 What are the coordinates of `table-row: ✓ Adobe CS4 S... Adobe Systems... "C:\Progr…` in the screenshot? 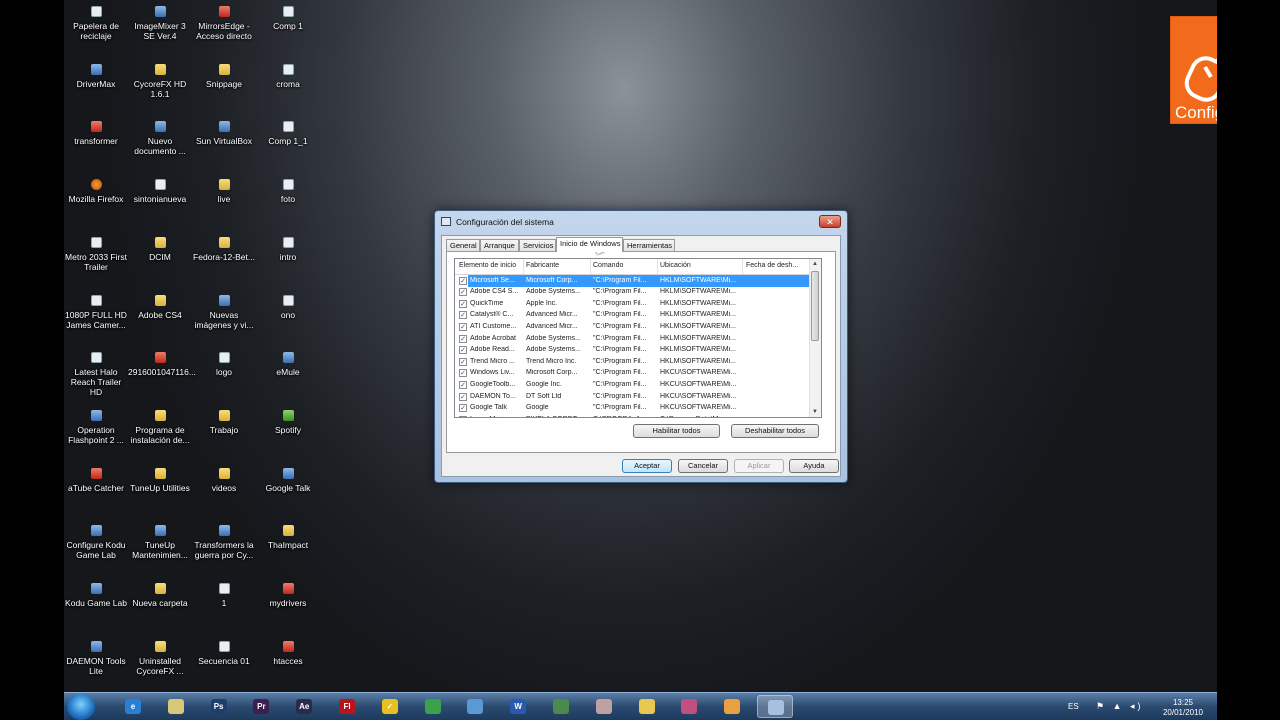 It's located at (633, 293).